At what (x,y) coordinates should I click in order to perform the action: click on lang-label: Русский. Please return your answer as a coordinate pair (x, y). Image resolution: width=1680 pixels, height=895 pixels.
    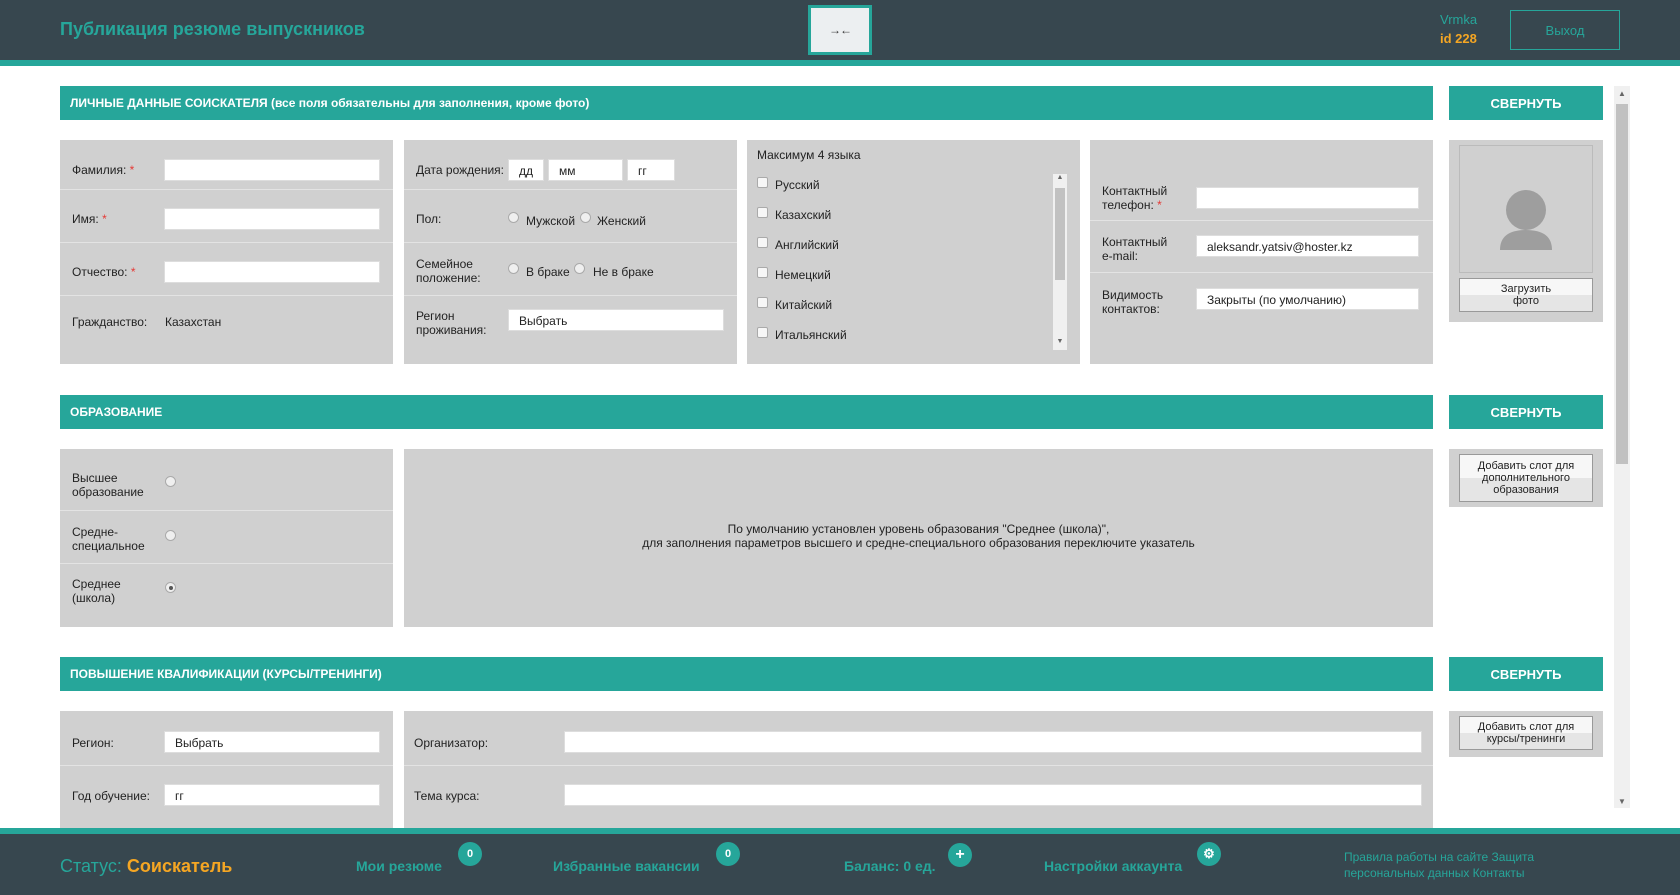
    Looking at the image, I should click on (797, 185).